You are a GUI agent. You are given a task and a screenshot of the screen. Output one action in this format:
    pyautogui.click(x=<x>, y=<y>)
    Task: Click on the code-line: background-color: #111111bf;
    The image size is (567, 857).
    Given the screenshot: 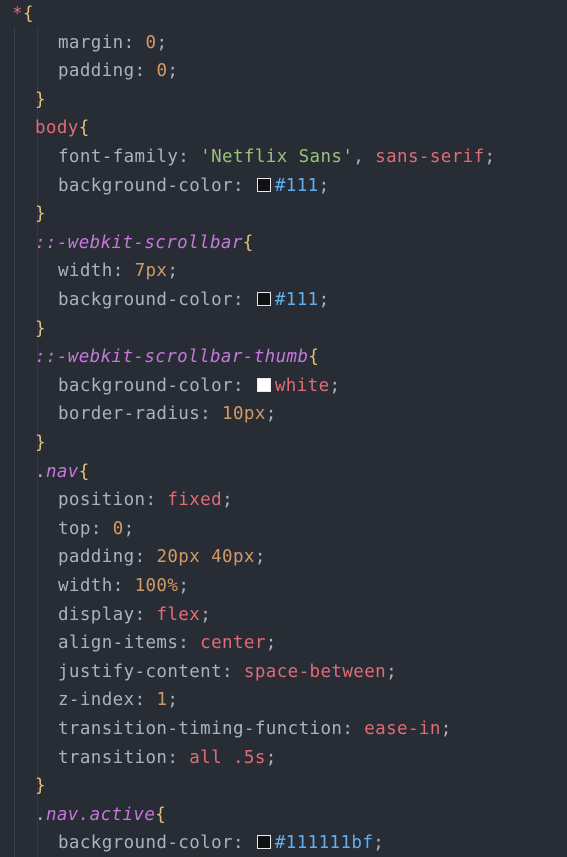 What is the action you would take?
    pyautogui.click(x=192, y=843)
    